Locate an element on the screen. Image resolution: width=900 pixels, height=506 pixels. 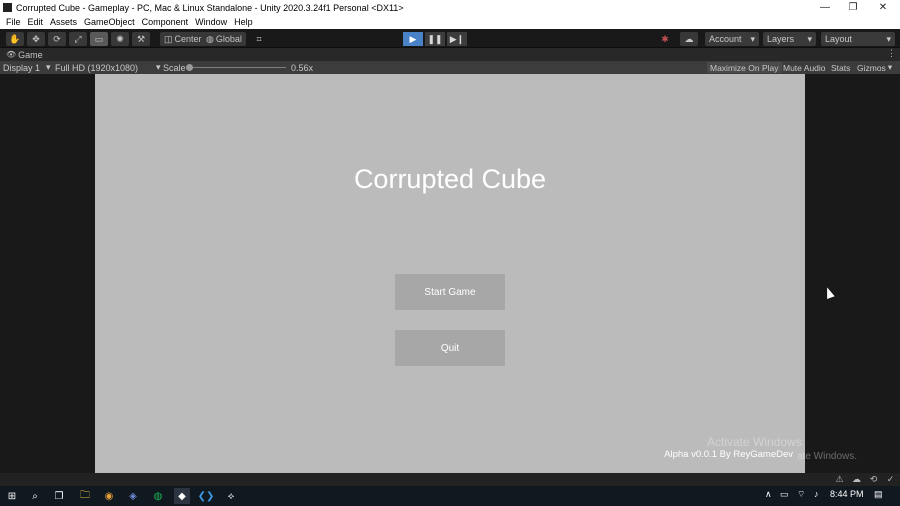
account-label: Account is located at coordinates (725, 39).